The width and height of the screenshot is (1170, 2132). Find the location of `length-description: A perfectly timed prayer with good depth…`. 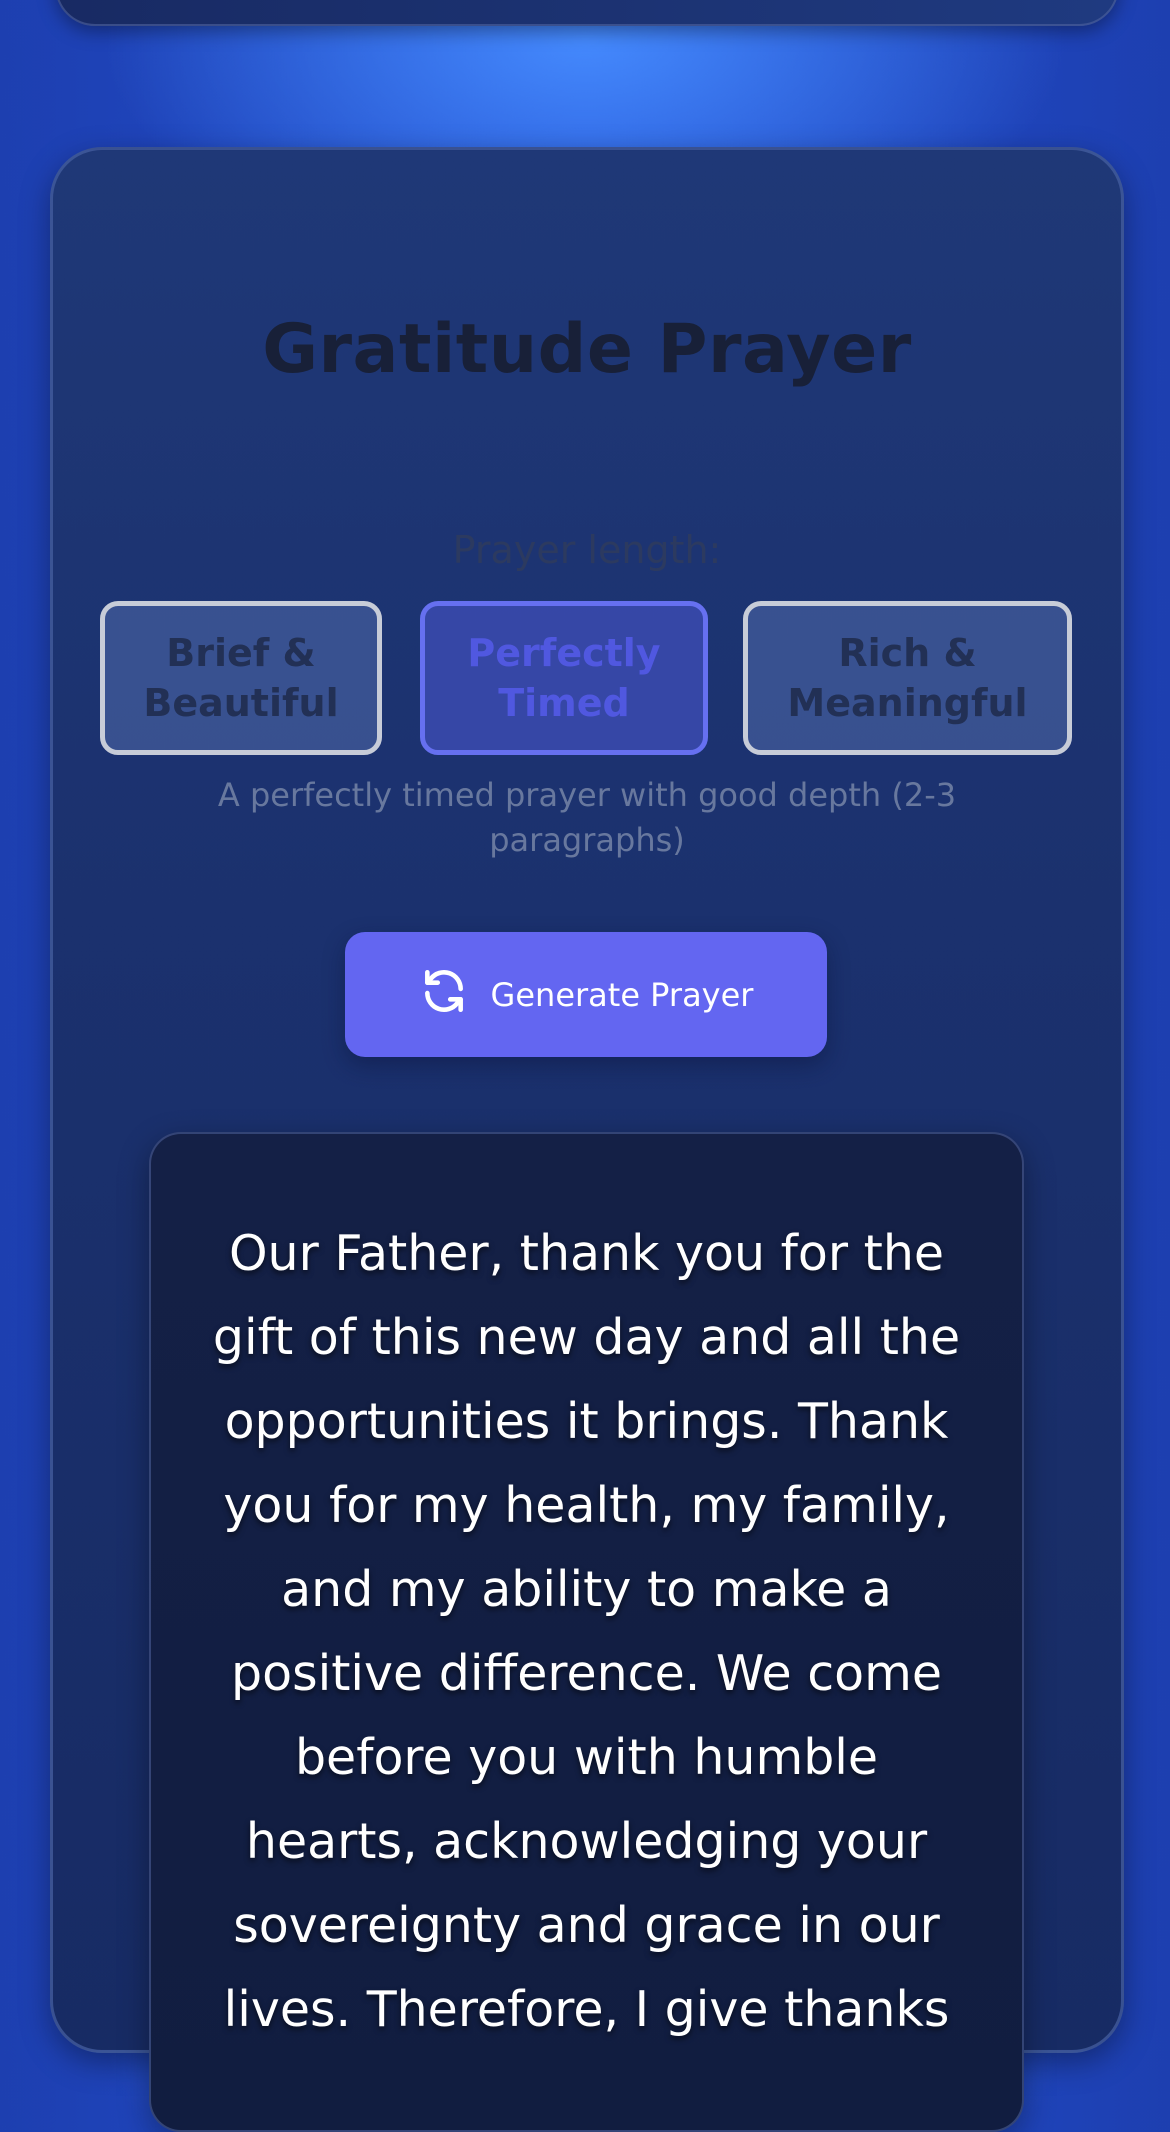

length-description: A perfectly timed prayer with good depth… is located at coordinates (587, 817).